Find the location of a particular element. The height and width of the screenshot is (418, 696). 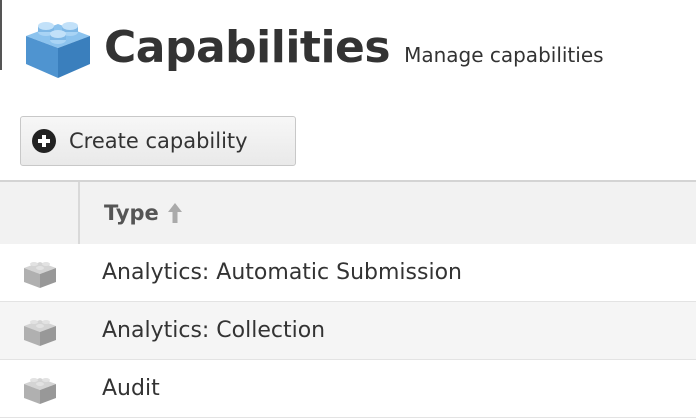

row-type: Analytics: Collection is located at coordinates (214, 330).